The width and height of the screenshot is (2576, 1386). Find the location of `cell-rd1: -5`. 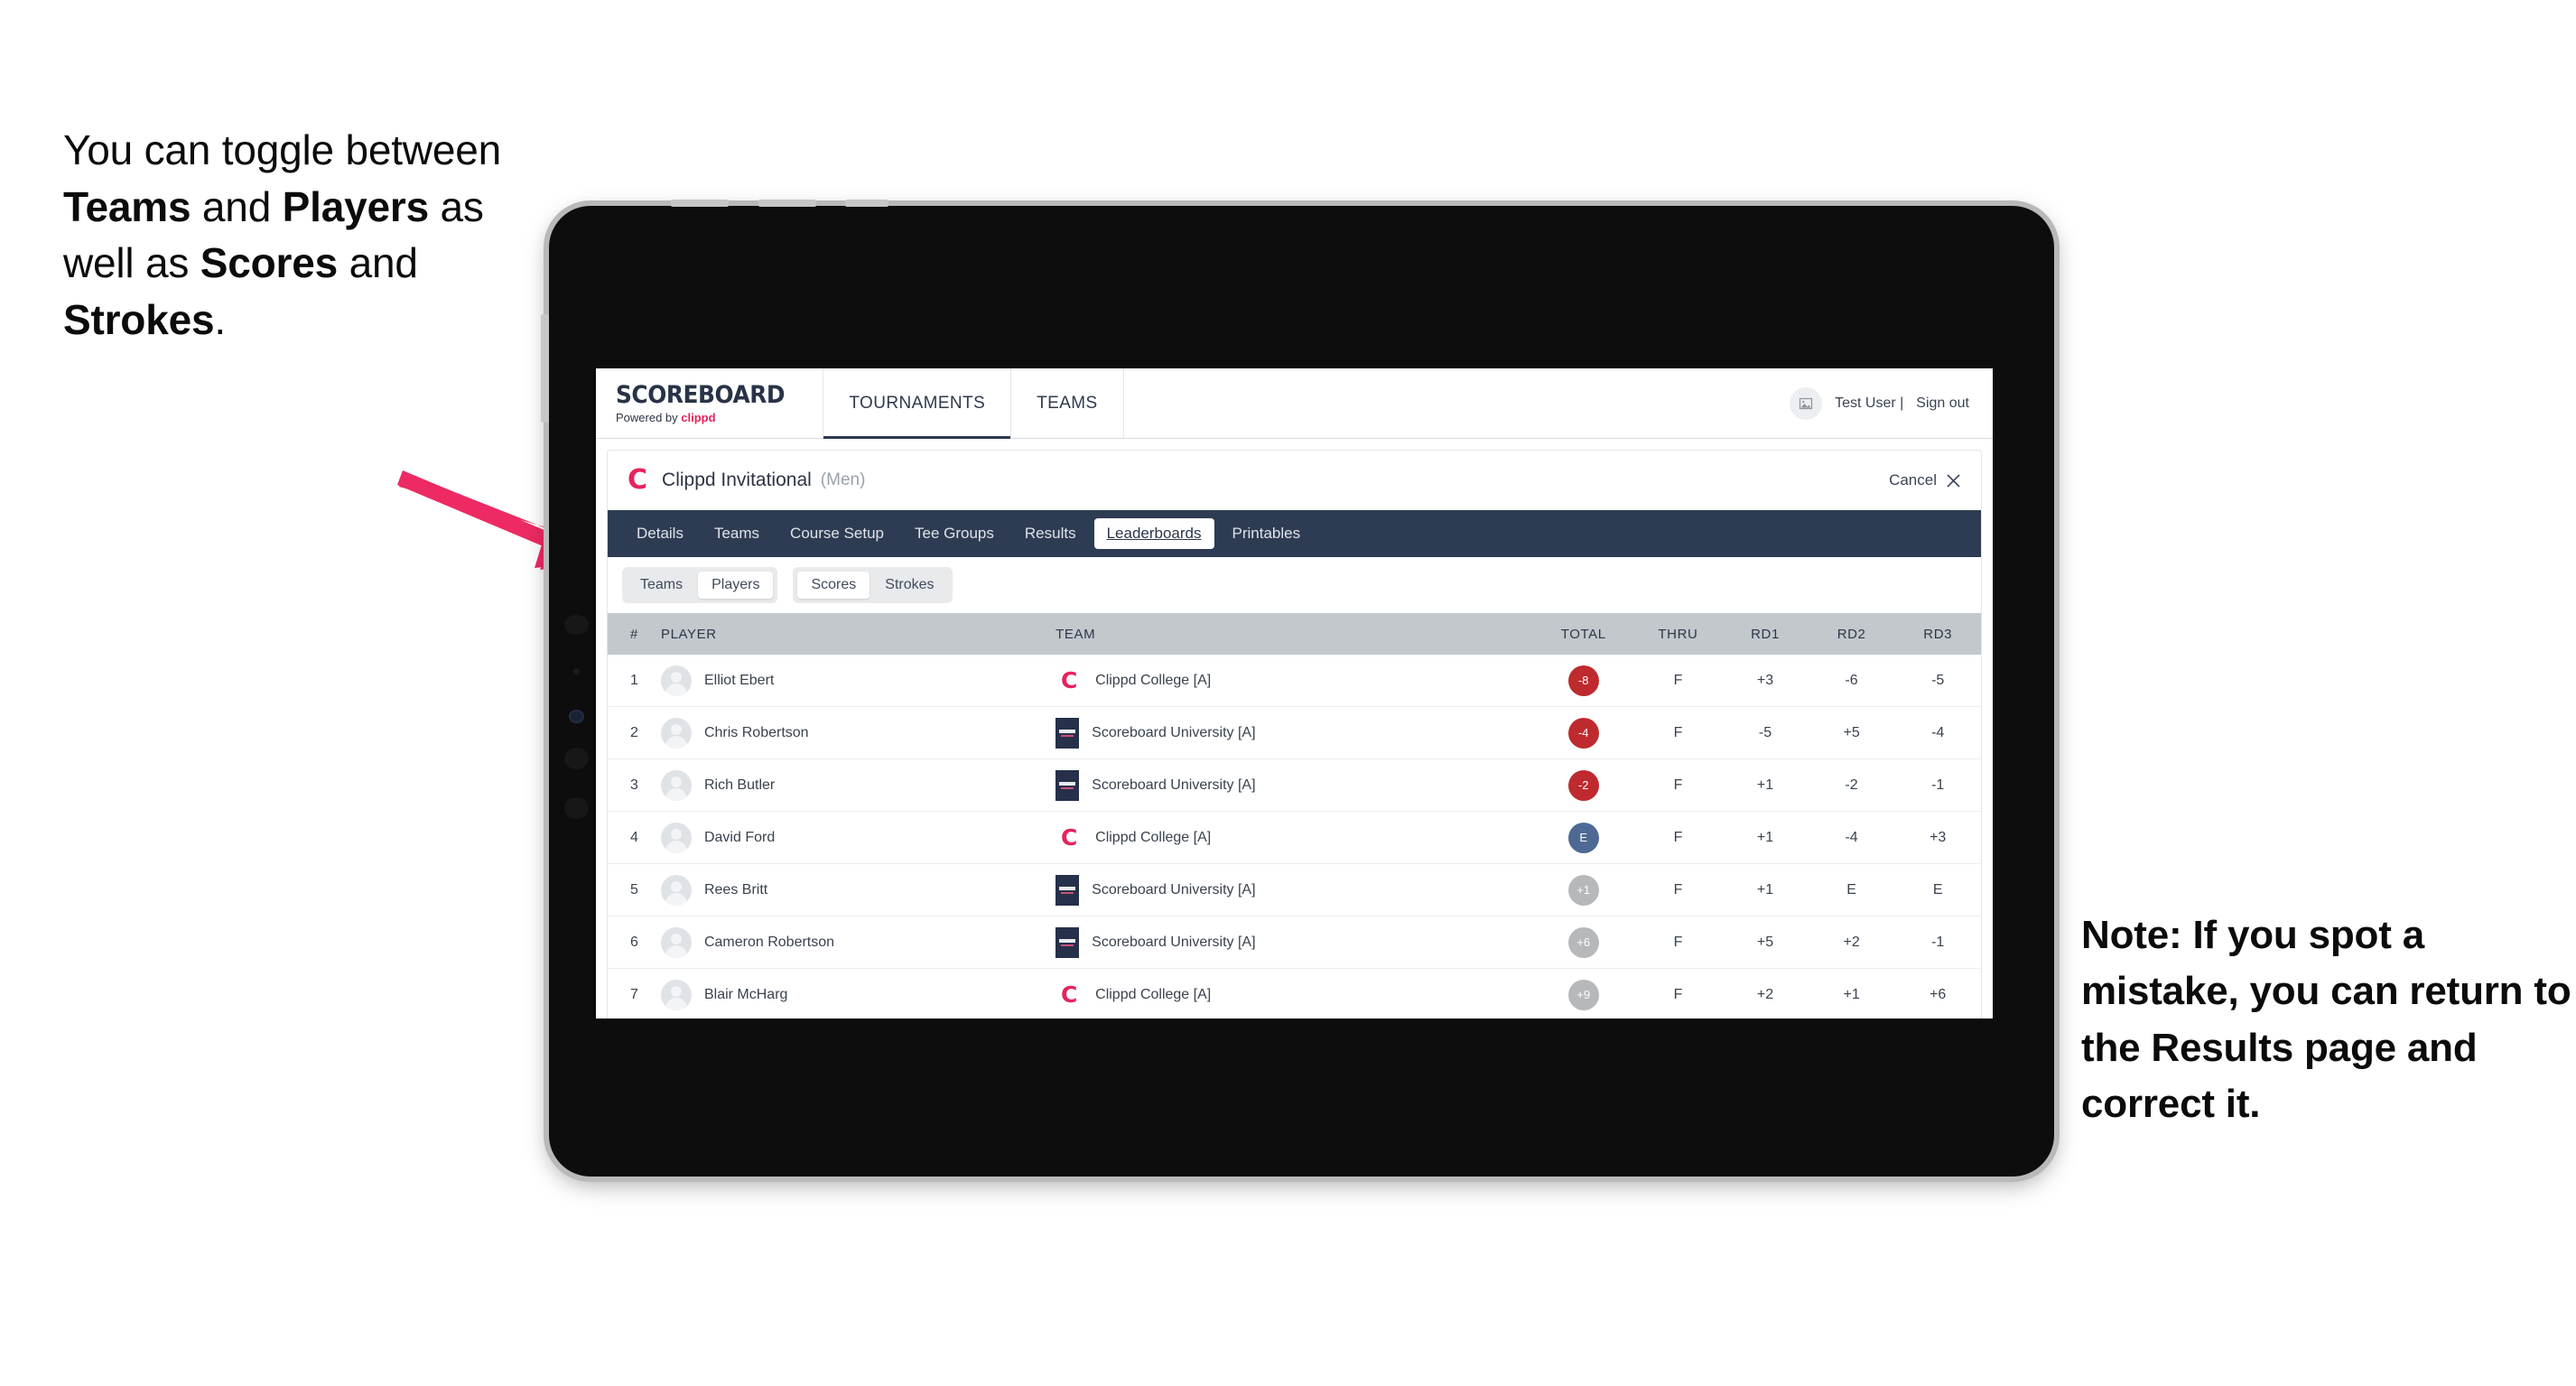

cell-rd1: -5 is located at coordinates (1765, 733).